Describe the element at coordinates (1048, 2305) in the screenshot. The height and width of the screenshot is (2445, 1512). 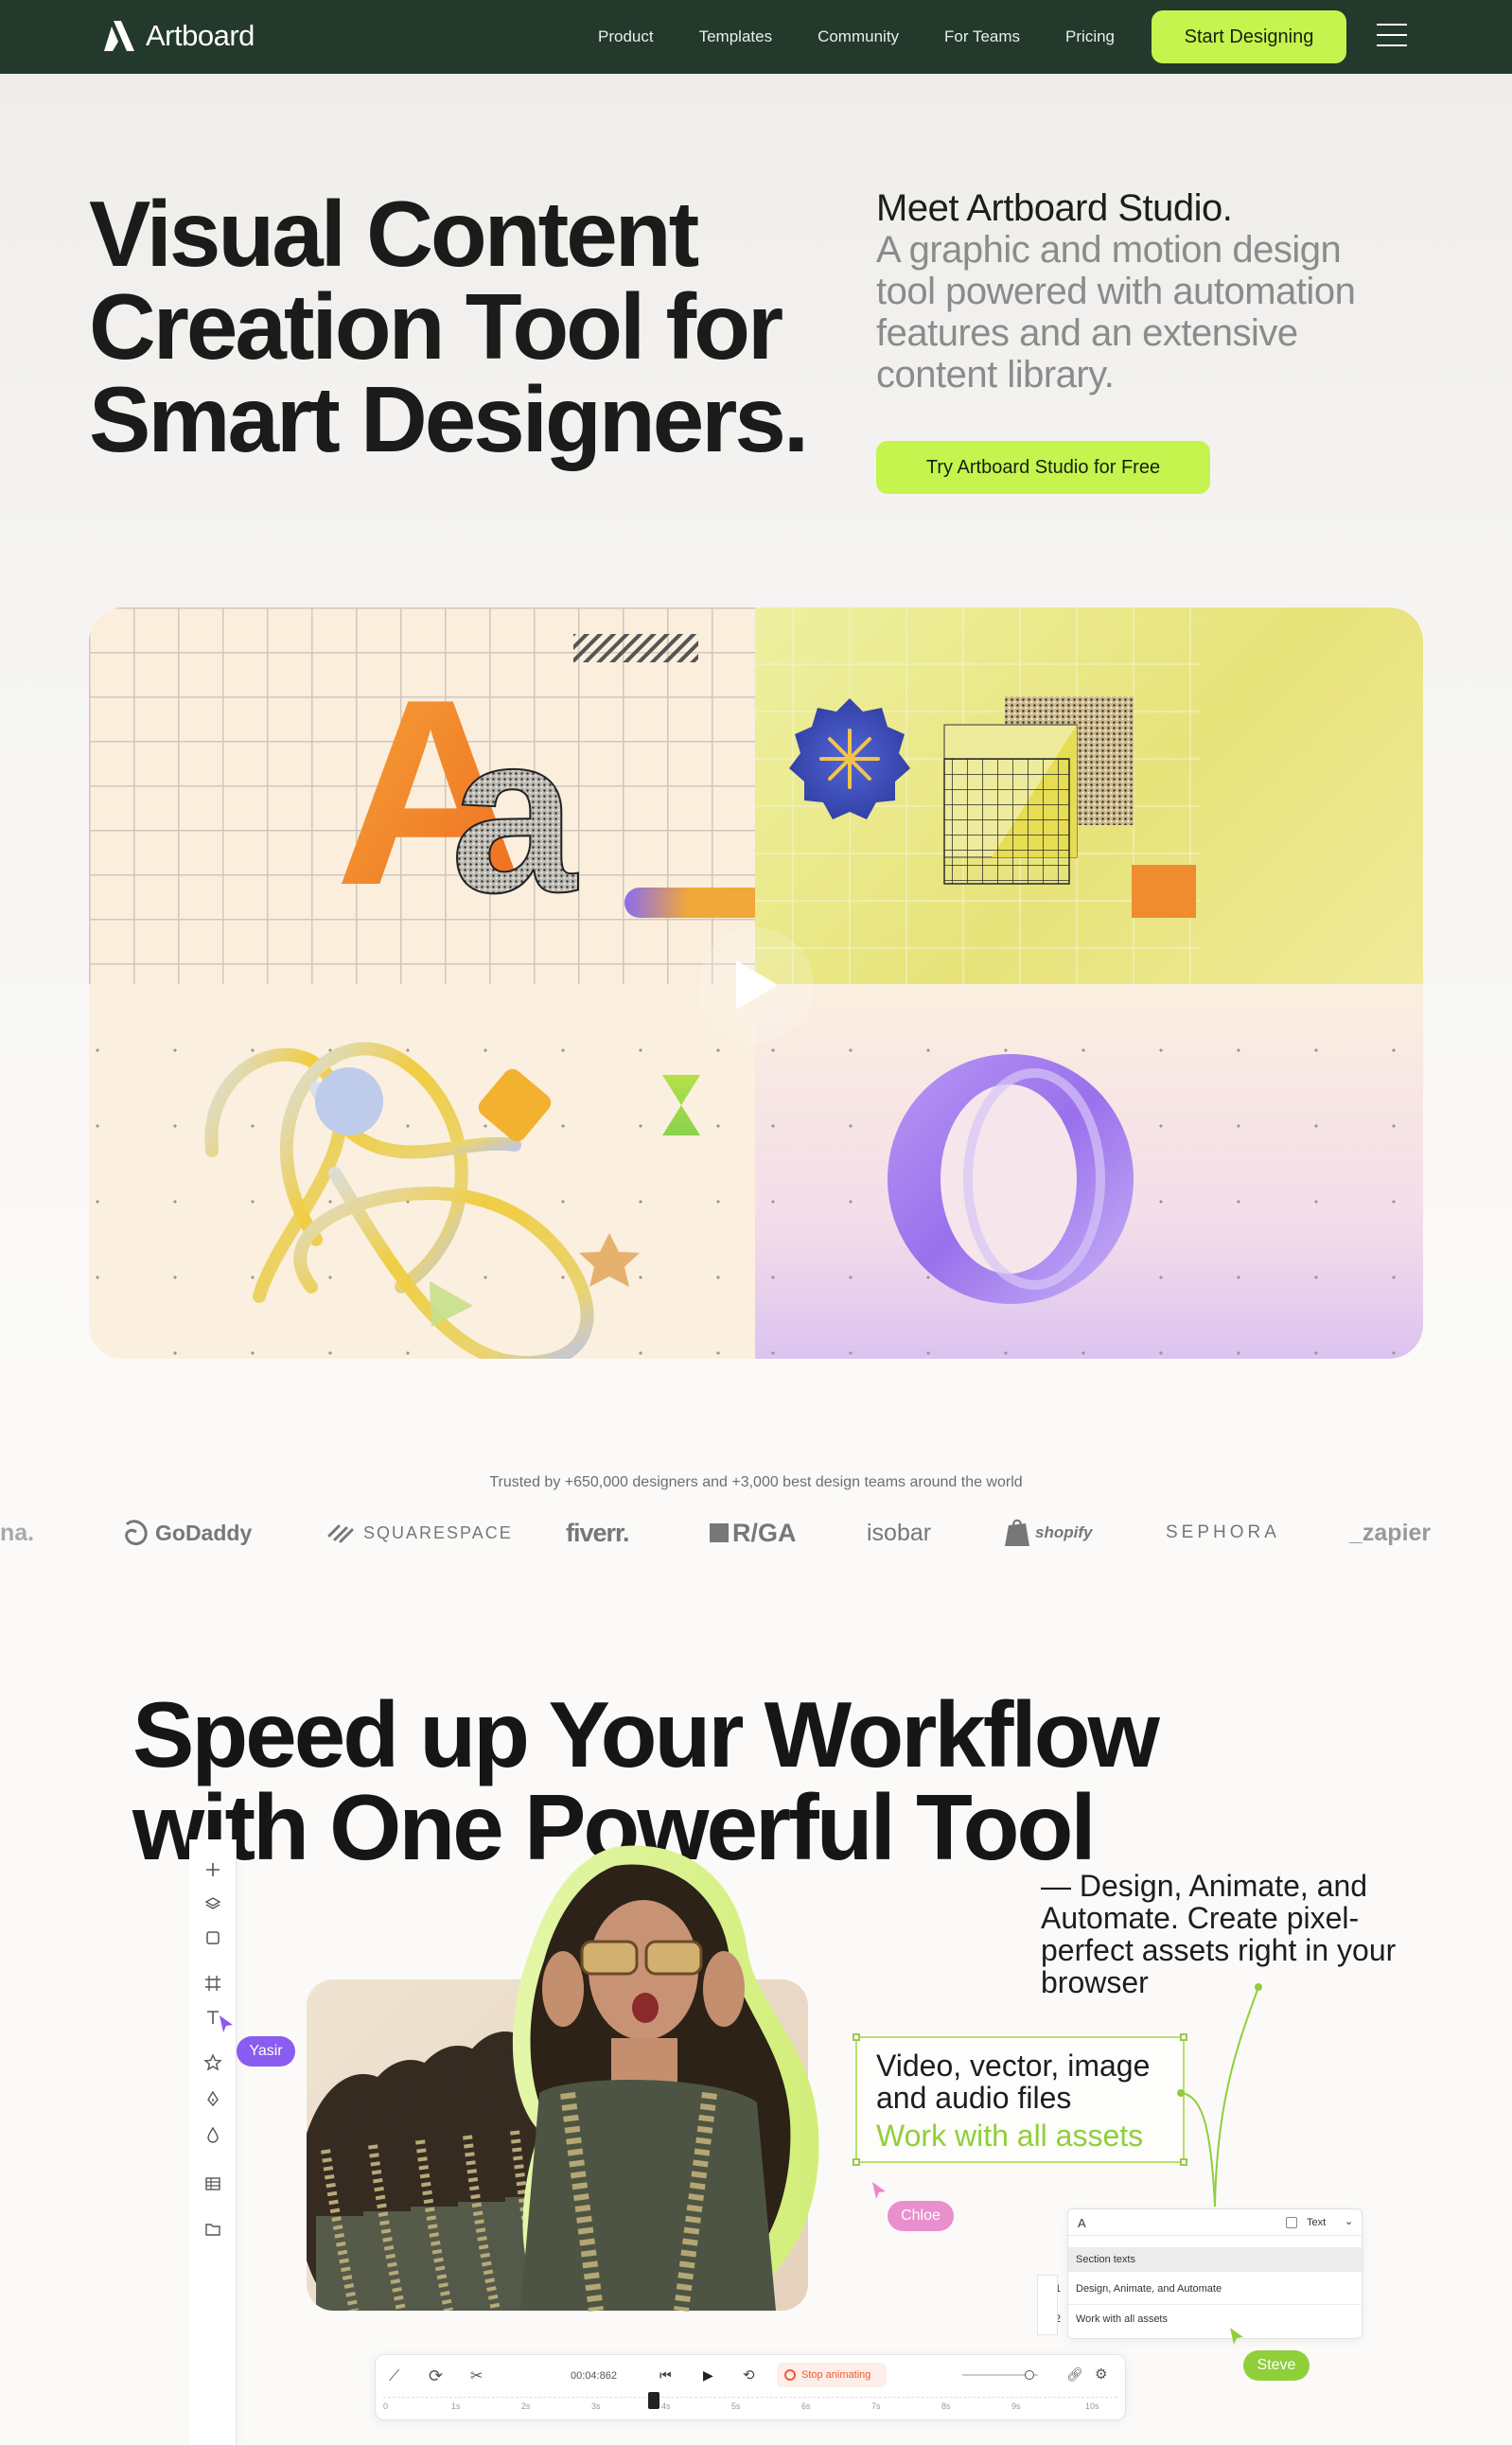
I see `row-number-rail` at that location.